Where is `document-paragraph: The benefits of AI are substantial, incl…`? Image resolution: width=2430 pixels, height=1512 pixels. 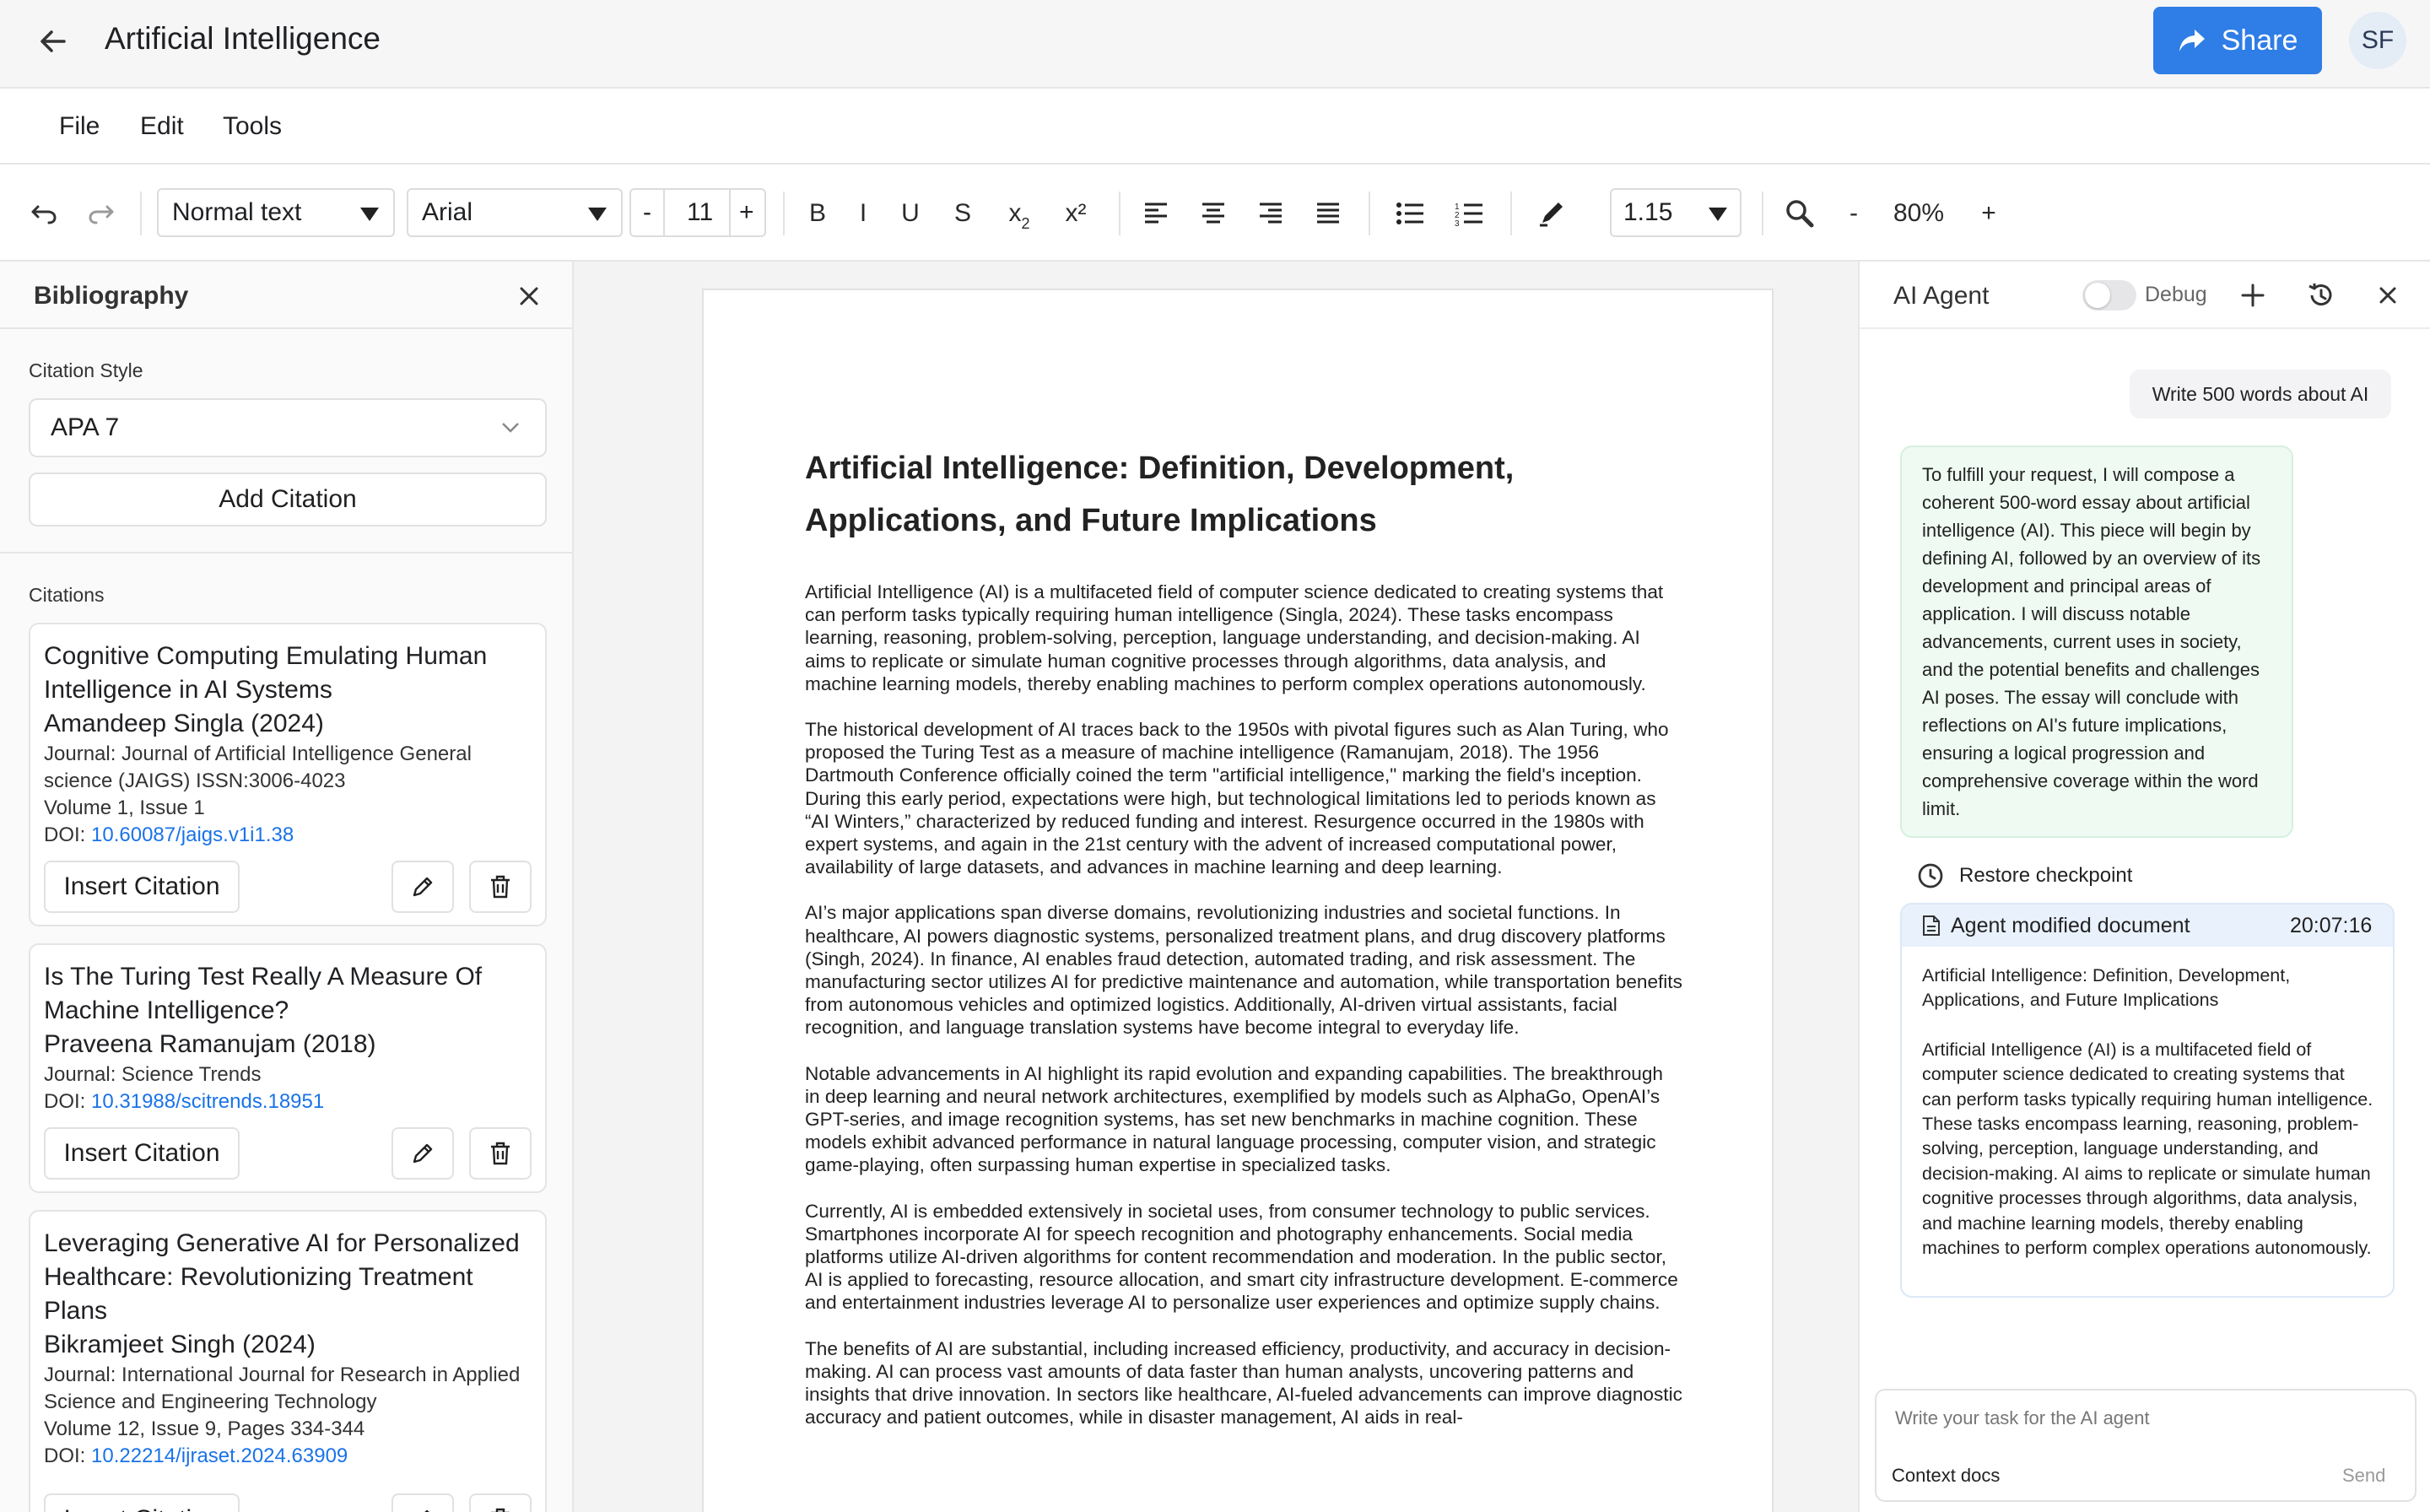 document-paragraph: The benefits of AI are substantial, incl… is located at coordinates (1243, 1383).